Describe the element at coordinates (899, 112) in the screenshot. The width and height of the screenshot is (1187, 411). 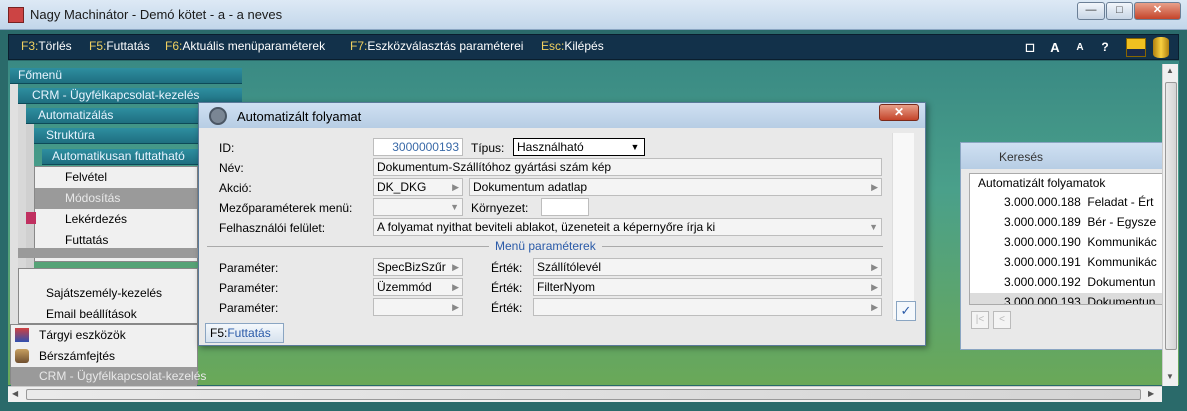
I see `dialog-close-button: ✕` at that location.